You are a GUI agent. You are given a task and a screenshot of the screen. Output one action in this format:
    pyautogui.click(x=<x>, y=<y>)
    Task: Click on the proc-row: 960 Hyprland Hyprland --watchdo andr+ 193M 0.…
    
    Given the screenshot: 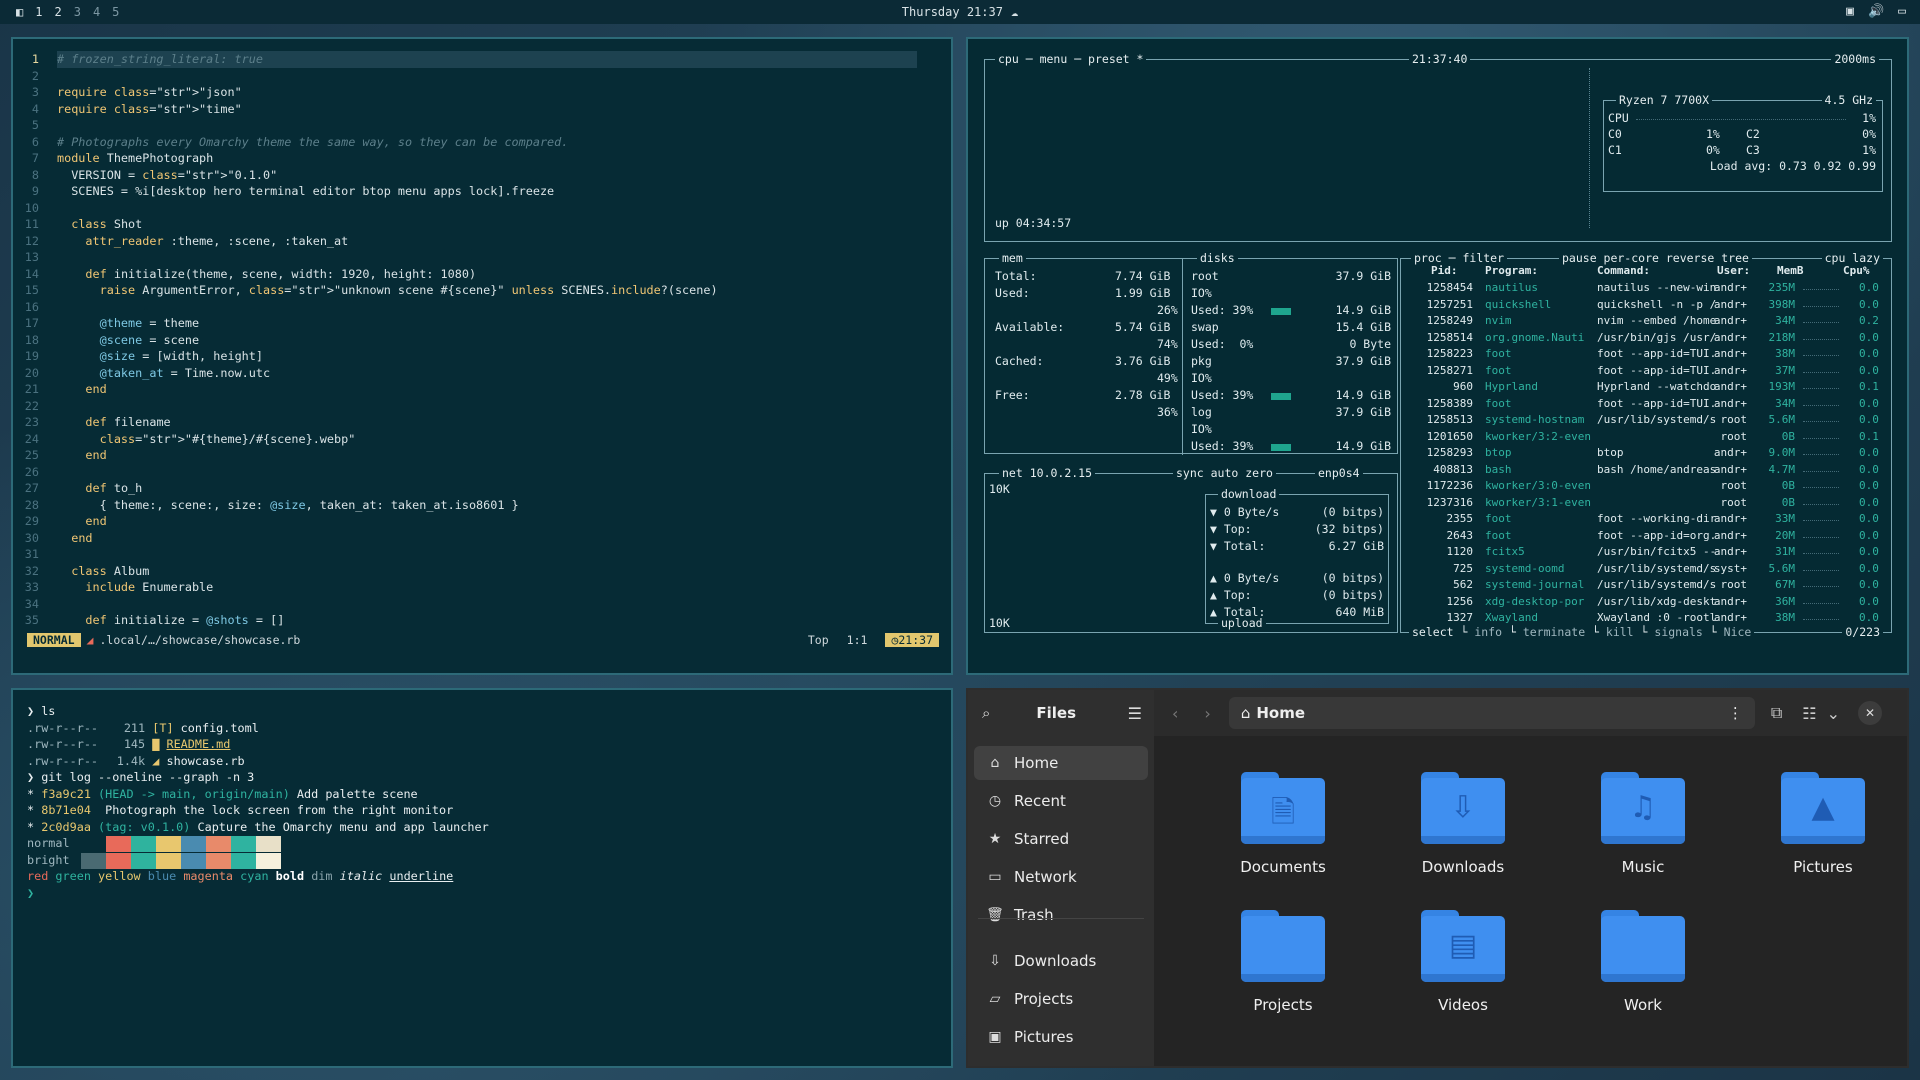 What is the action you would take?
    pyautogui.click(x=1651, y=387)
    